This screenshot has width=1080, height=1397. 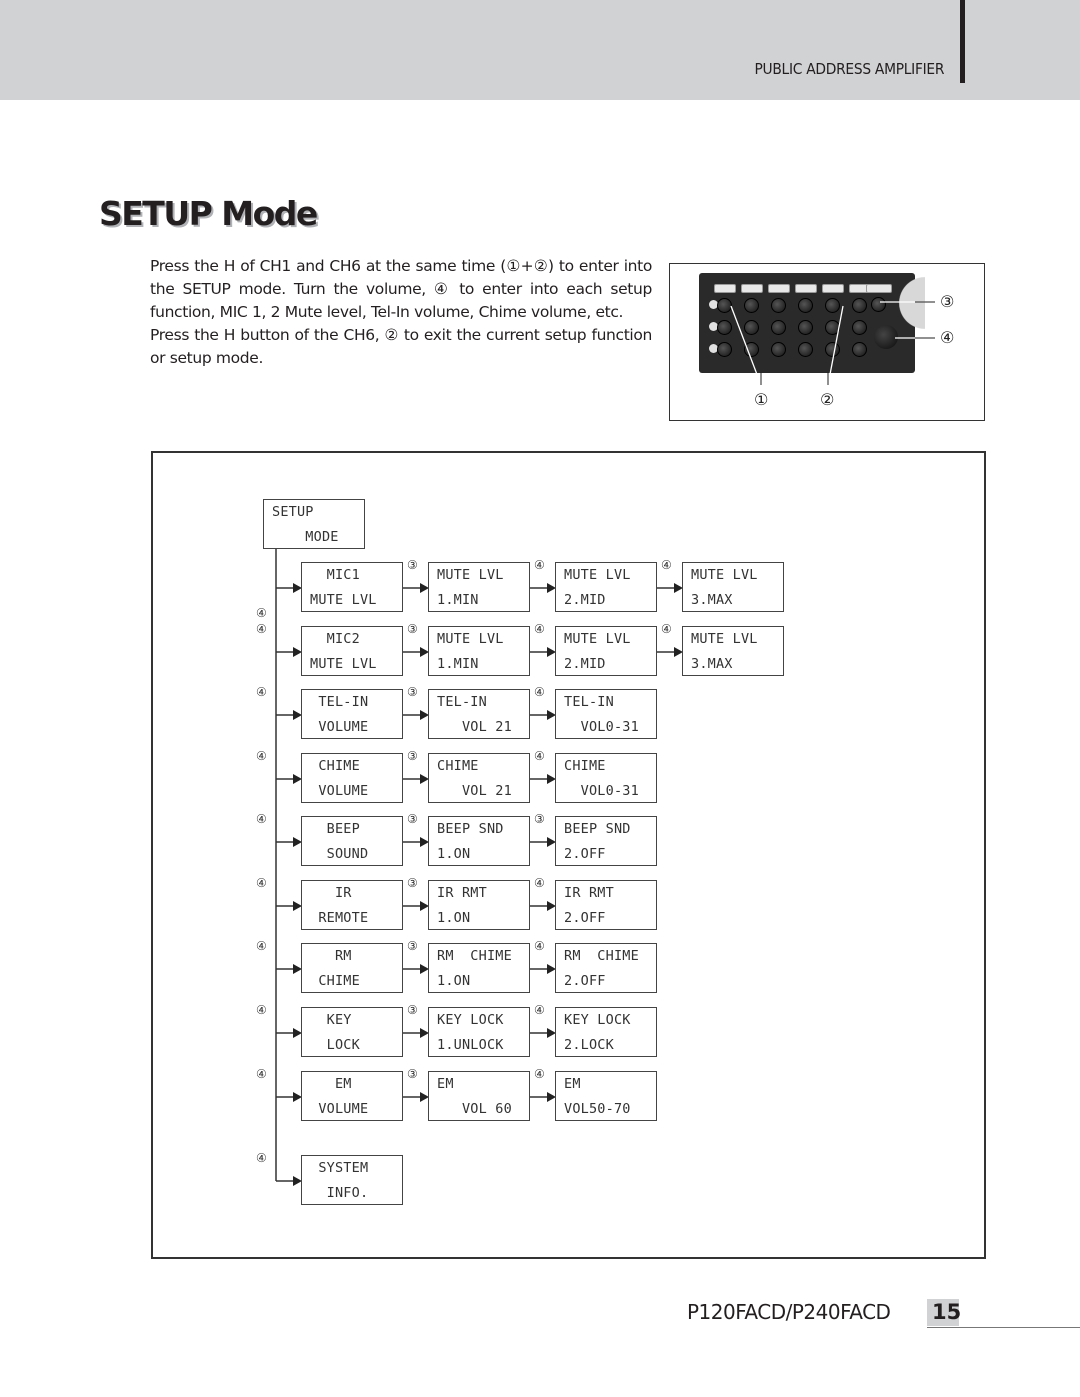 What do you see at coordinates (479, 905) in the screenshot?
I see `setting-value-node: IR RMT 1.ON` at bounding box center [479, 905].